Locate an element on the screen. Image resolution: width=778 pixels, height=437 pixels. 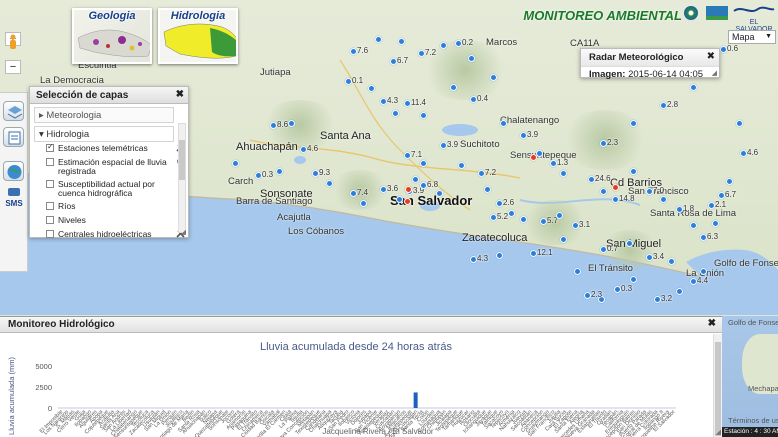
section-hidrologia: ▾ Hidrologia is located at coordinates (104, 134).